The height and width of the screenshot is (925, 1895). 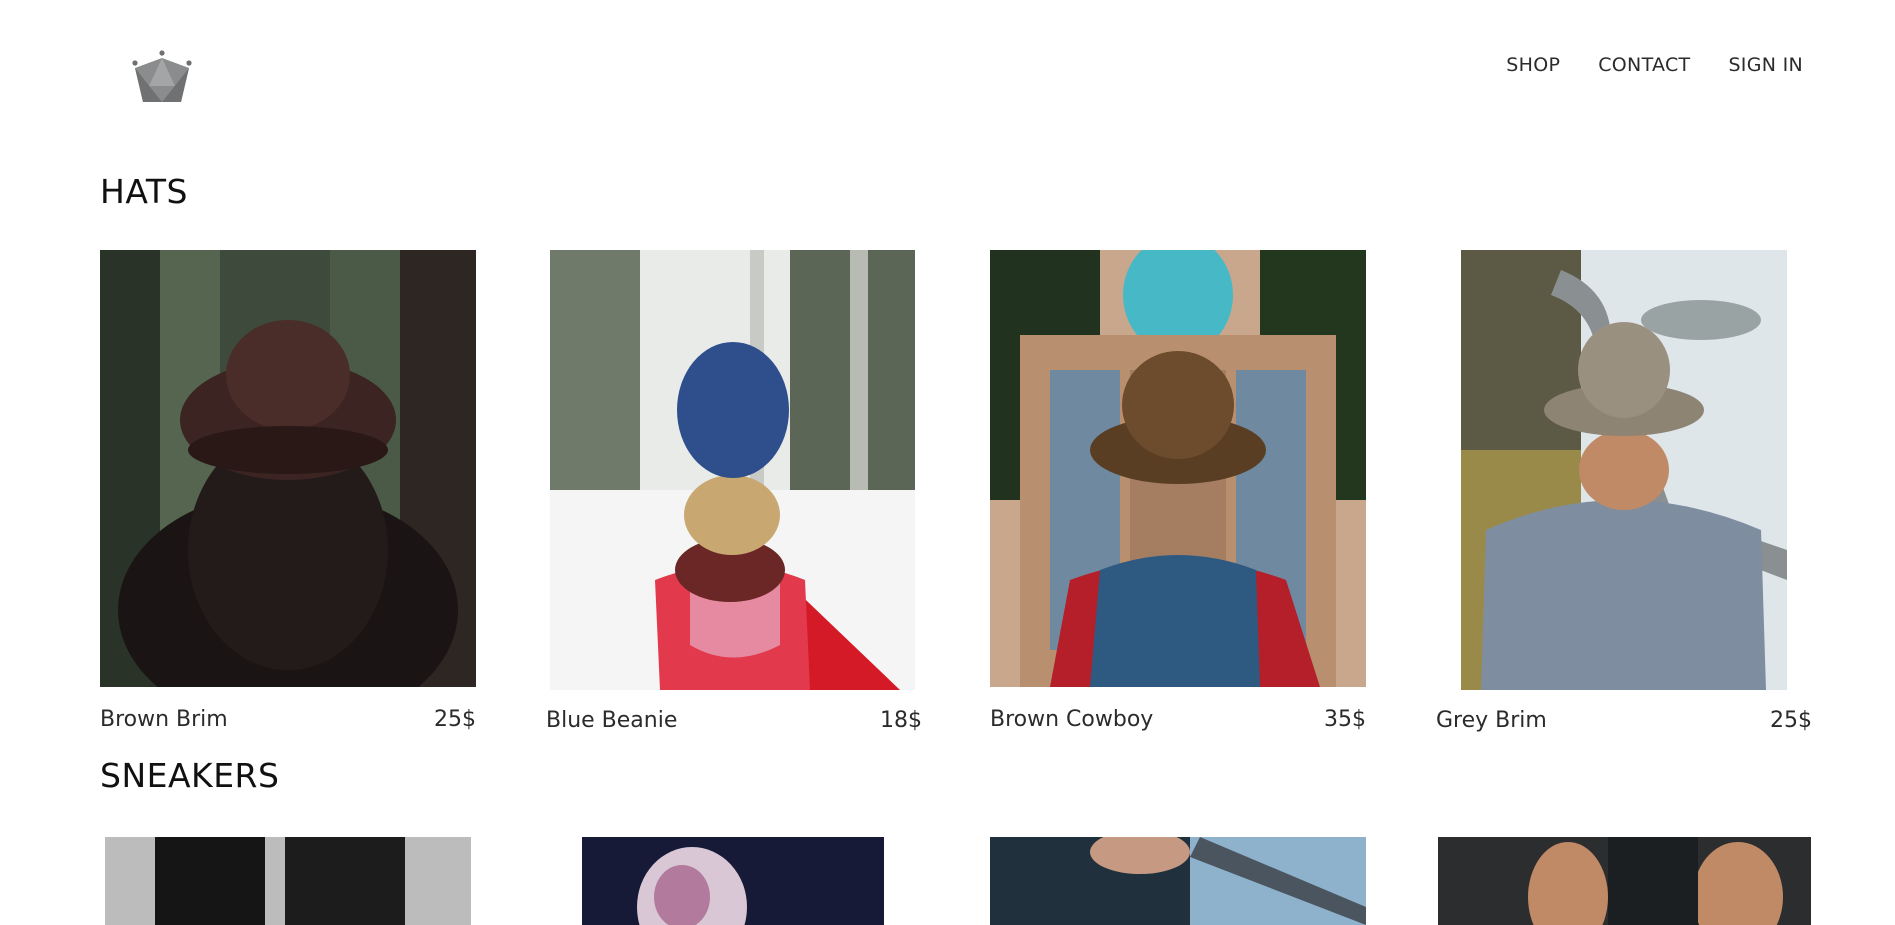 I want to click on product-caption: Brown Cowboy 35$, so click(x=1178, y=719).